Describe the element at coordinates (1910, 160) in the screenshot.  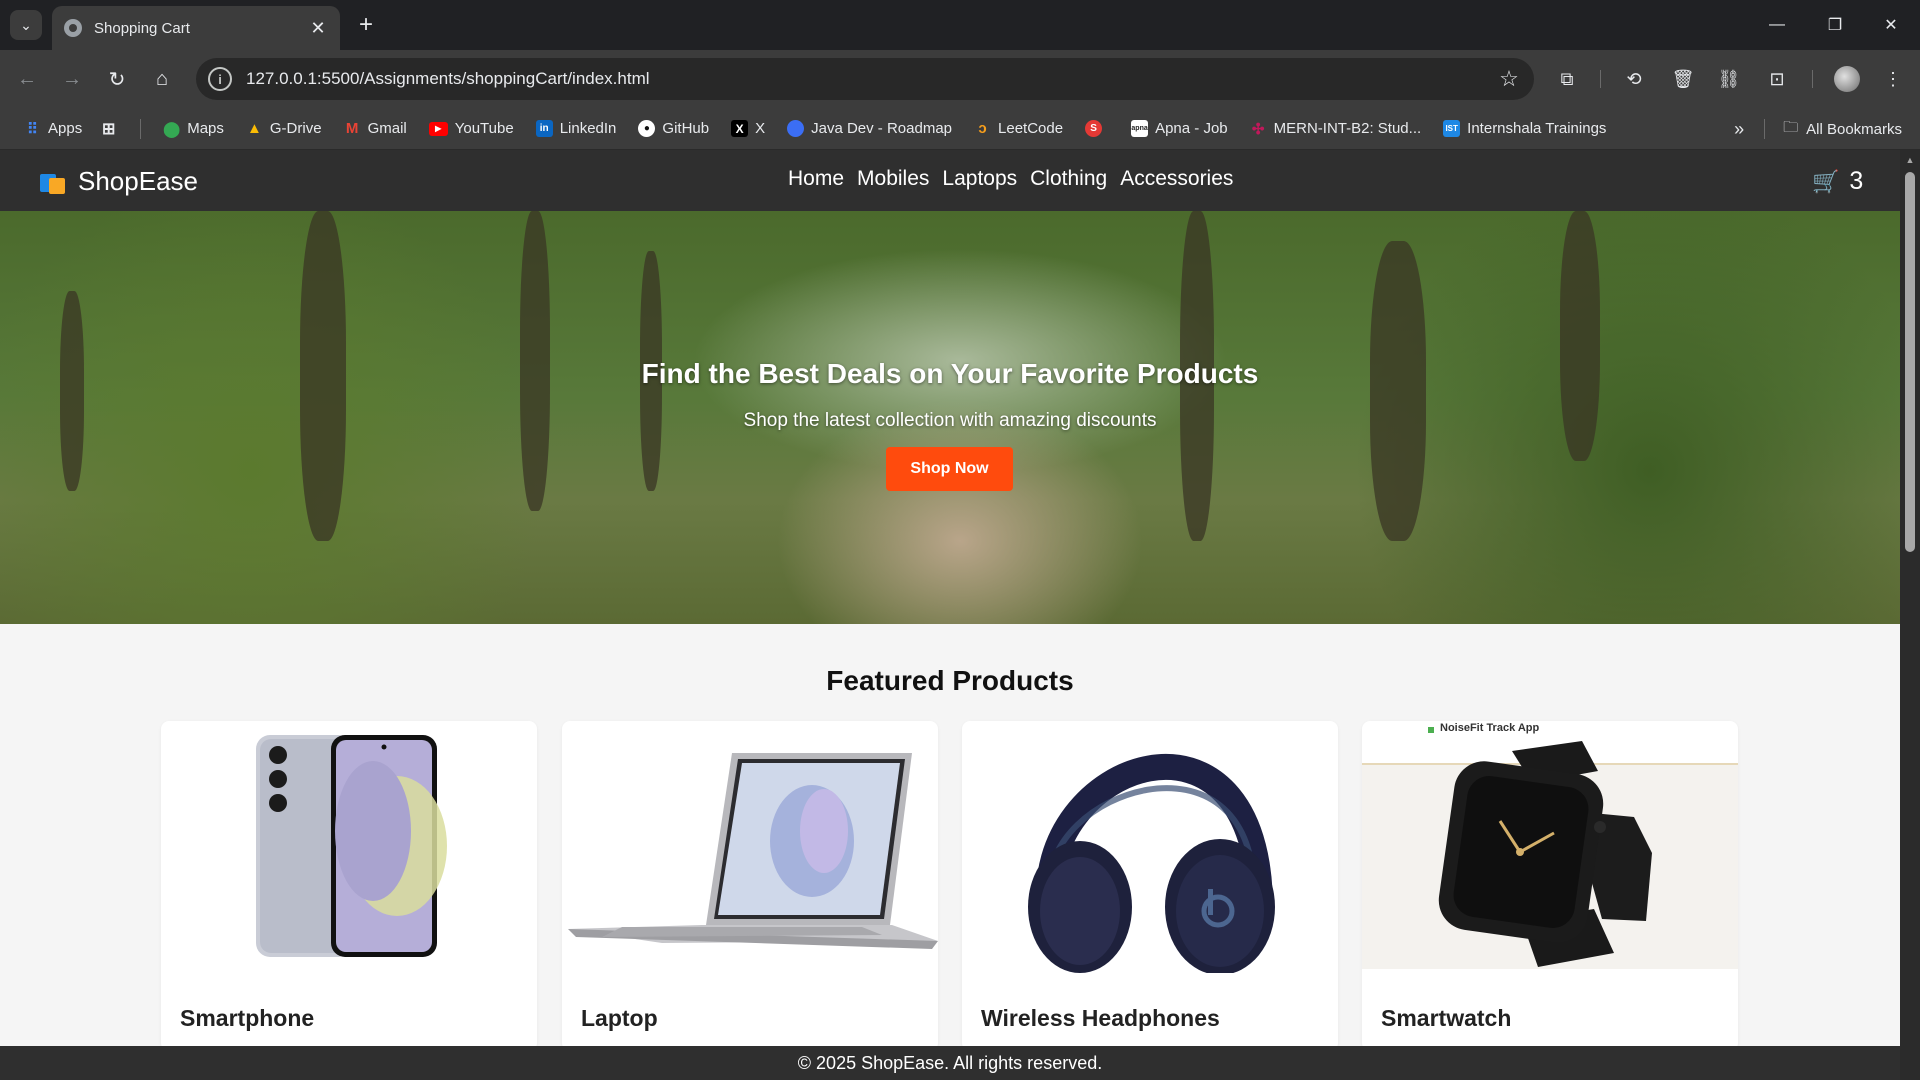
I see `scroll-up-icon: ▲` at that location.